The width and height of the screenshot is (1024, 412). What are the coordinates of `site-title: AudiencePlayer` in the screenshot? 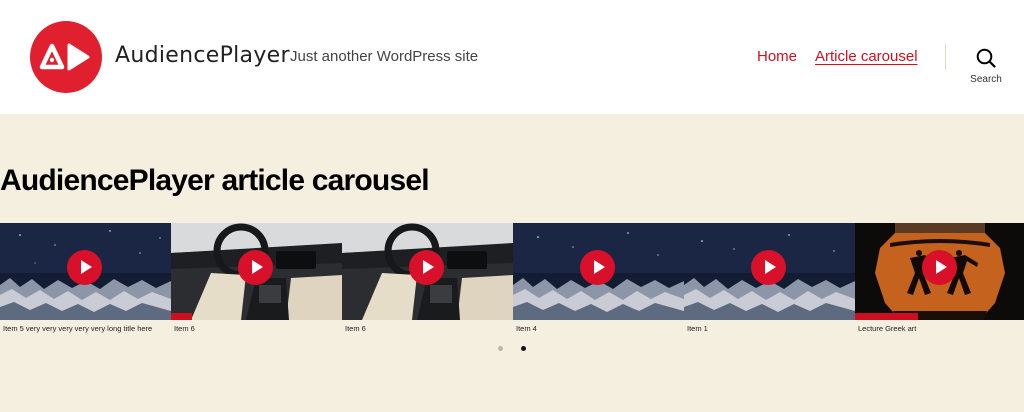 It's located at (202, 55).